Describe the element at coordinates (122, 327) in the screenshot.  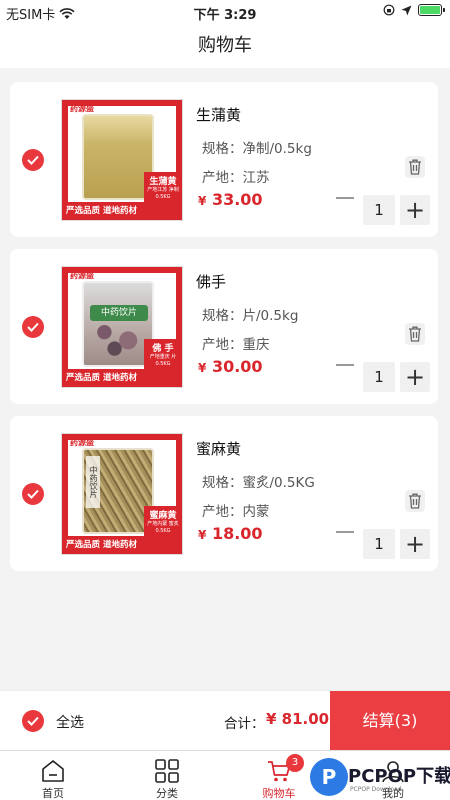
I see `product-image: 药源盛 中药饮片 佛 手产地重庆 片0.5KG 严选品质 道地药材` at that location.